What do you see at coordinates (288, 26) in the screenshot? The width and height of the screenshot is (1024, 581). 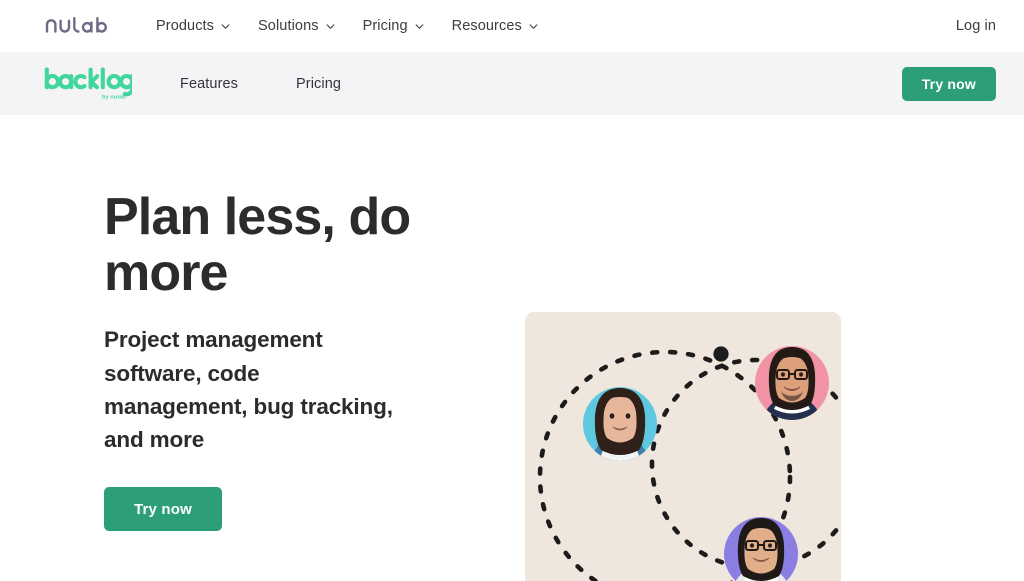 I see `nav-label: Solutions` at bounding box center [288, 26].